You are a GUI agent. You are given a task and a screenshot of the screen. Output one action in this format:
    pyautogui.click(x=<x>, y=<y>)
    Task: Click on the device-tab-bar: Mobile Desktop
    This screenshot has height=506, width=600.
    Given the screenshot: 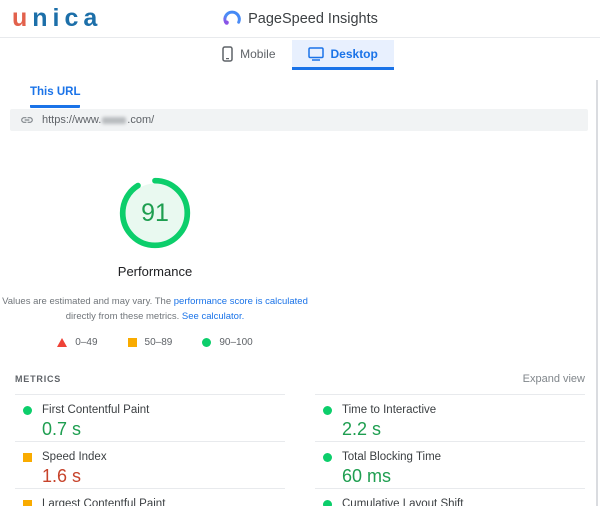 What is the action you would take?
    pyautogui.click(x=300, y=55)
    